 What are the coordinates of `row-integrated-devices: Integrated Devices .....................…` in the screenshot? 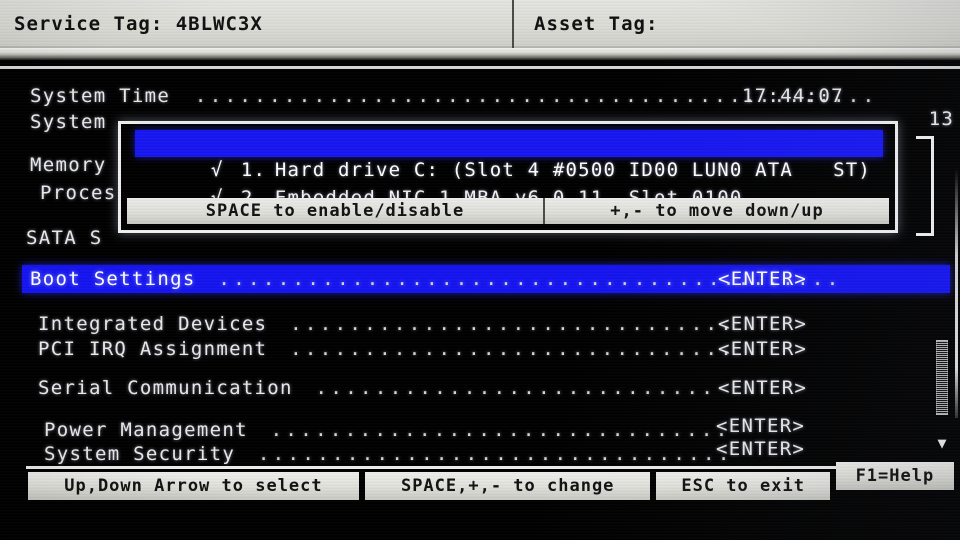 It's located at (386, 324).